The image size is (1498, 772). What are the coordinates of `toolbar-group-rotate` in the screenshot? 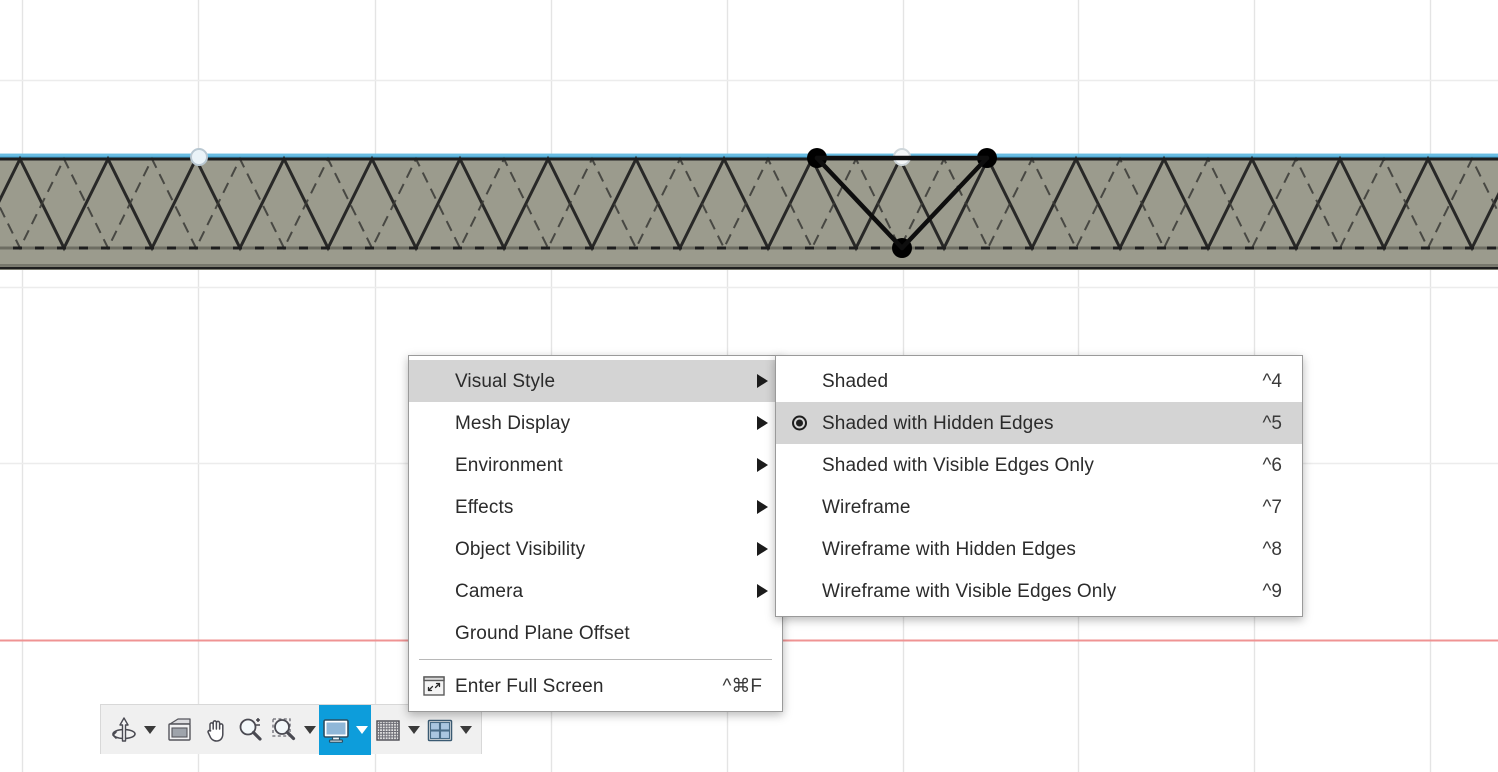 It's located at (133, 730).